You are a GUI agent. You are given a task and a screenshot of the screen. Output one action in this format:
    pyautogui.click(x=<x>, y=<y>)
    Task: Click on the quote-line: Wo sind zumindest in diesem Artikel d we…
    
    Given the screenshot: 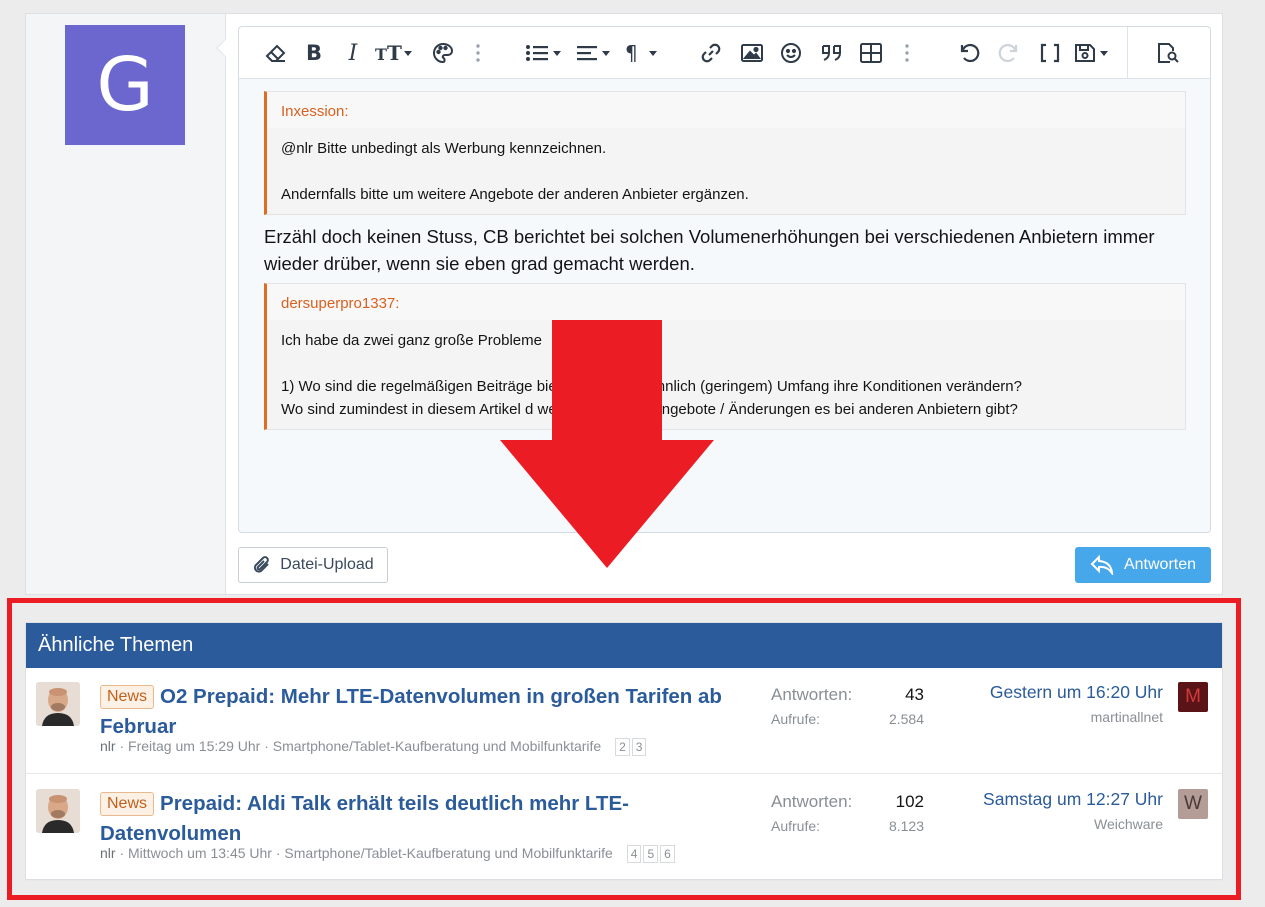 What is the action you would take?
    pyautogui.click(x=649, y=409)
    